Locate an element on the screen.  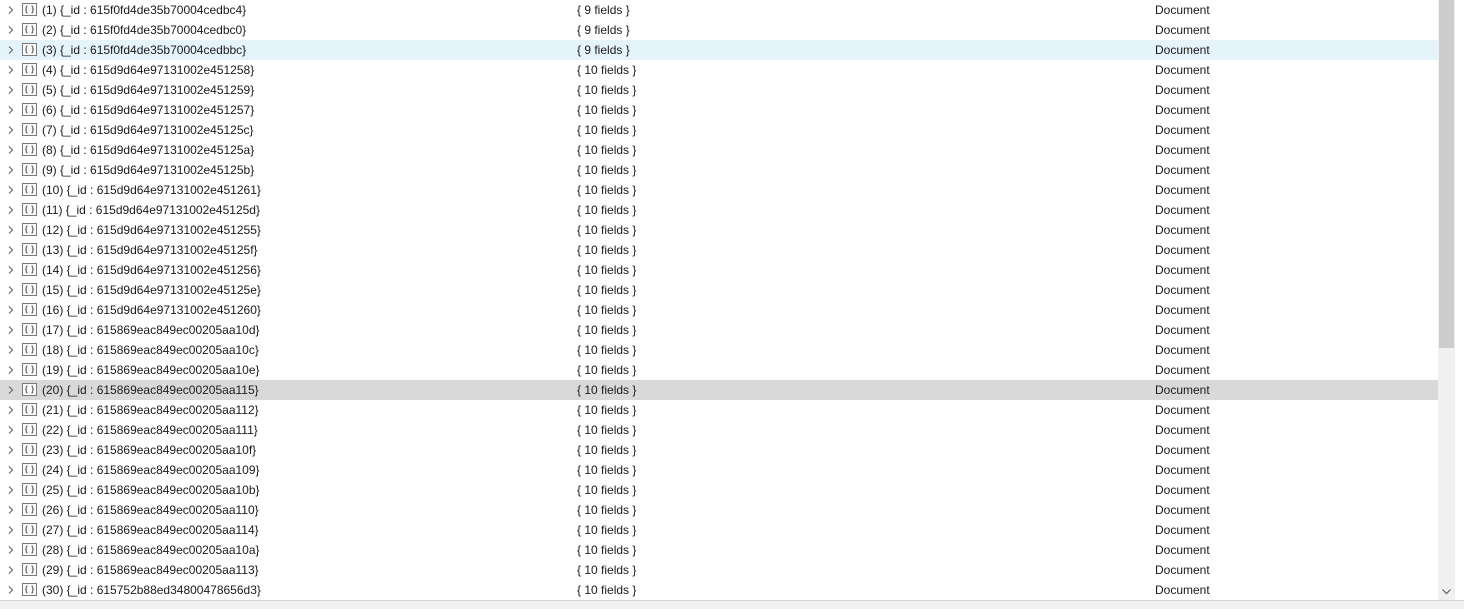
horizontal-scrollbar is located at coordinates (732, 604).